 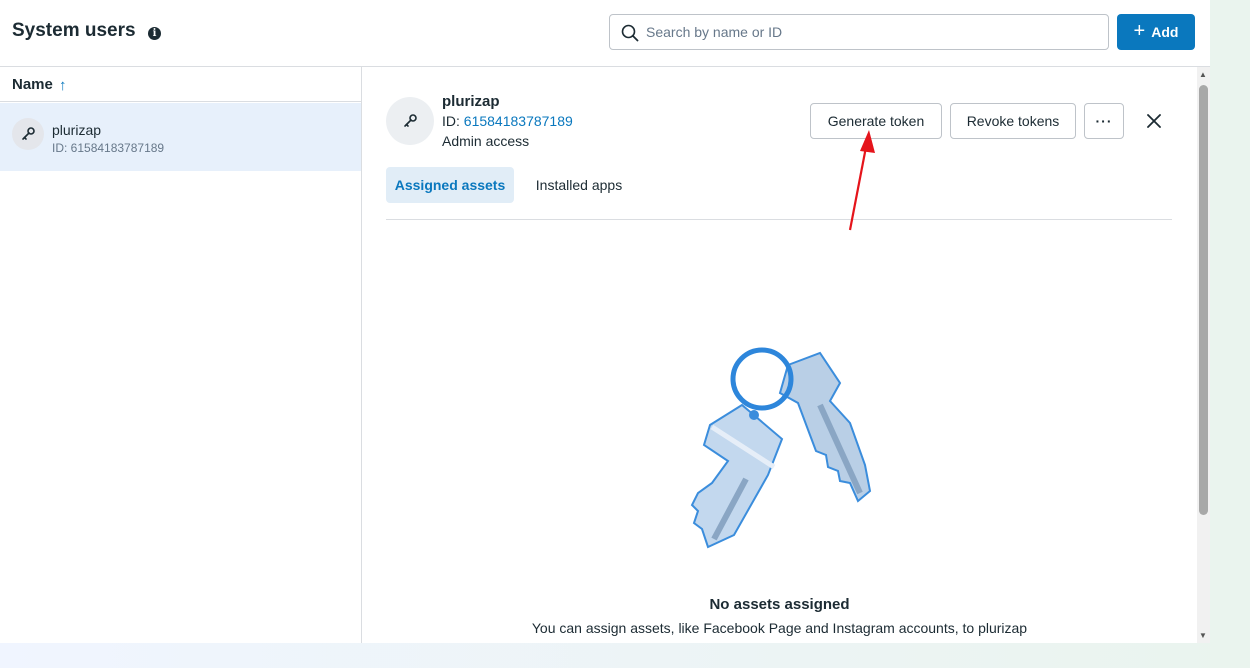 What do you see at coordinates (781, 448) in the screenshot?
I see `keys-illustration` at bounding box center [781, 448].